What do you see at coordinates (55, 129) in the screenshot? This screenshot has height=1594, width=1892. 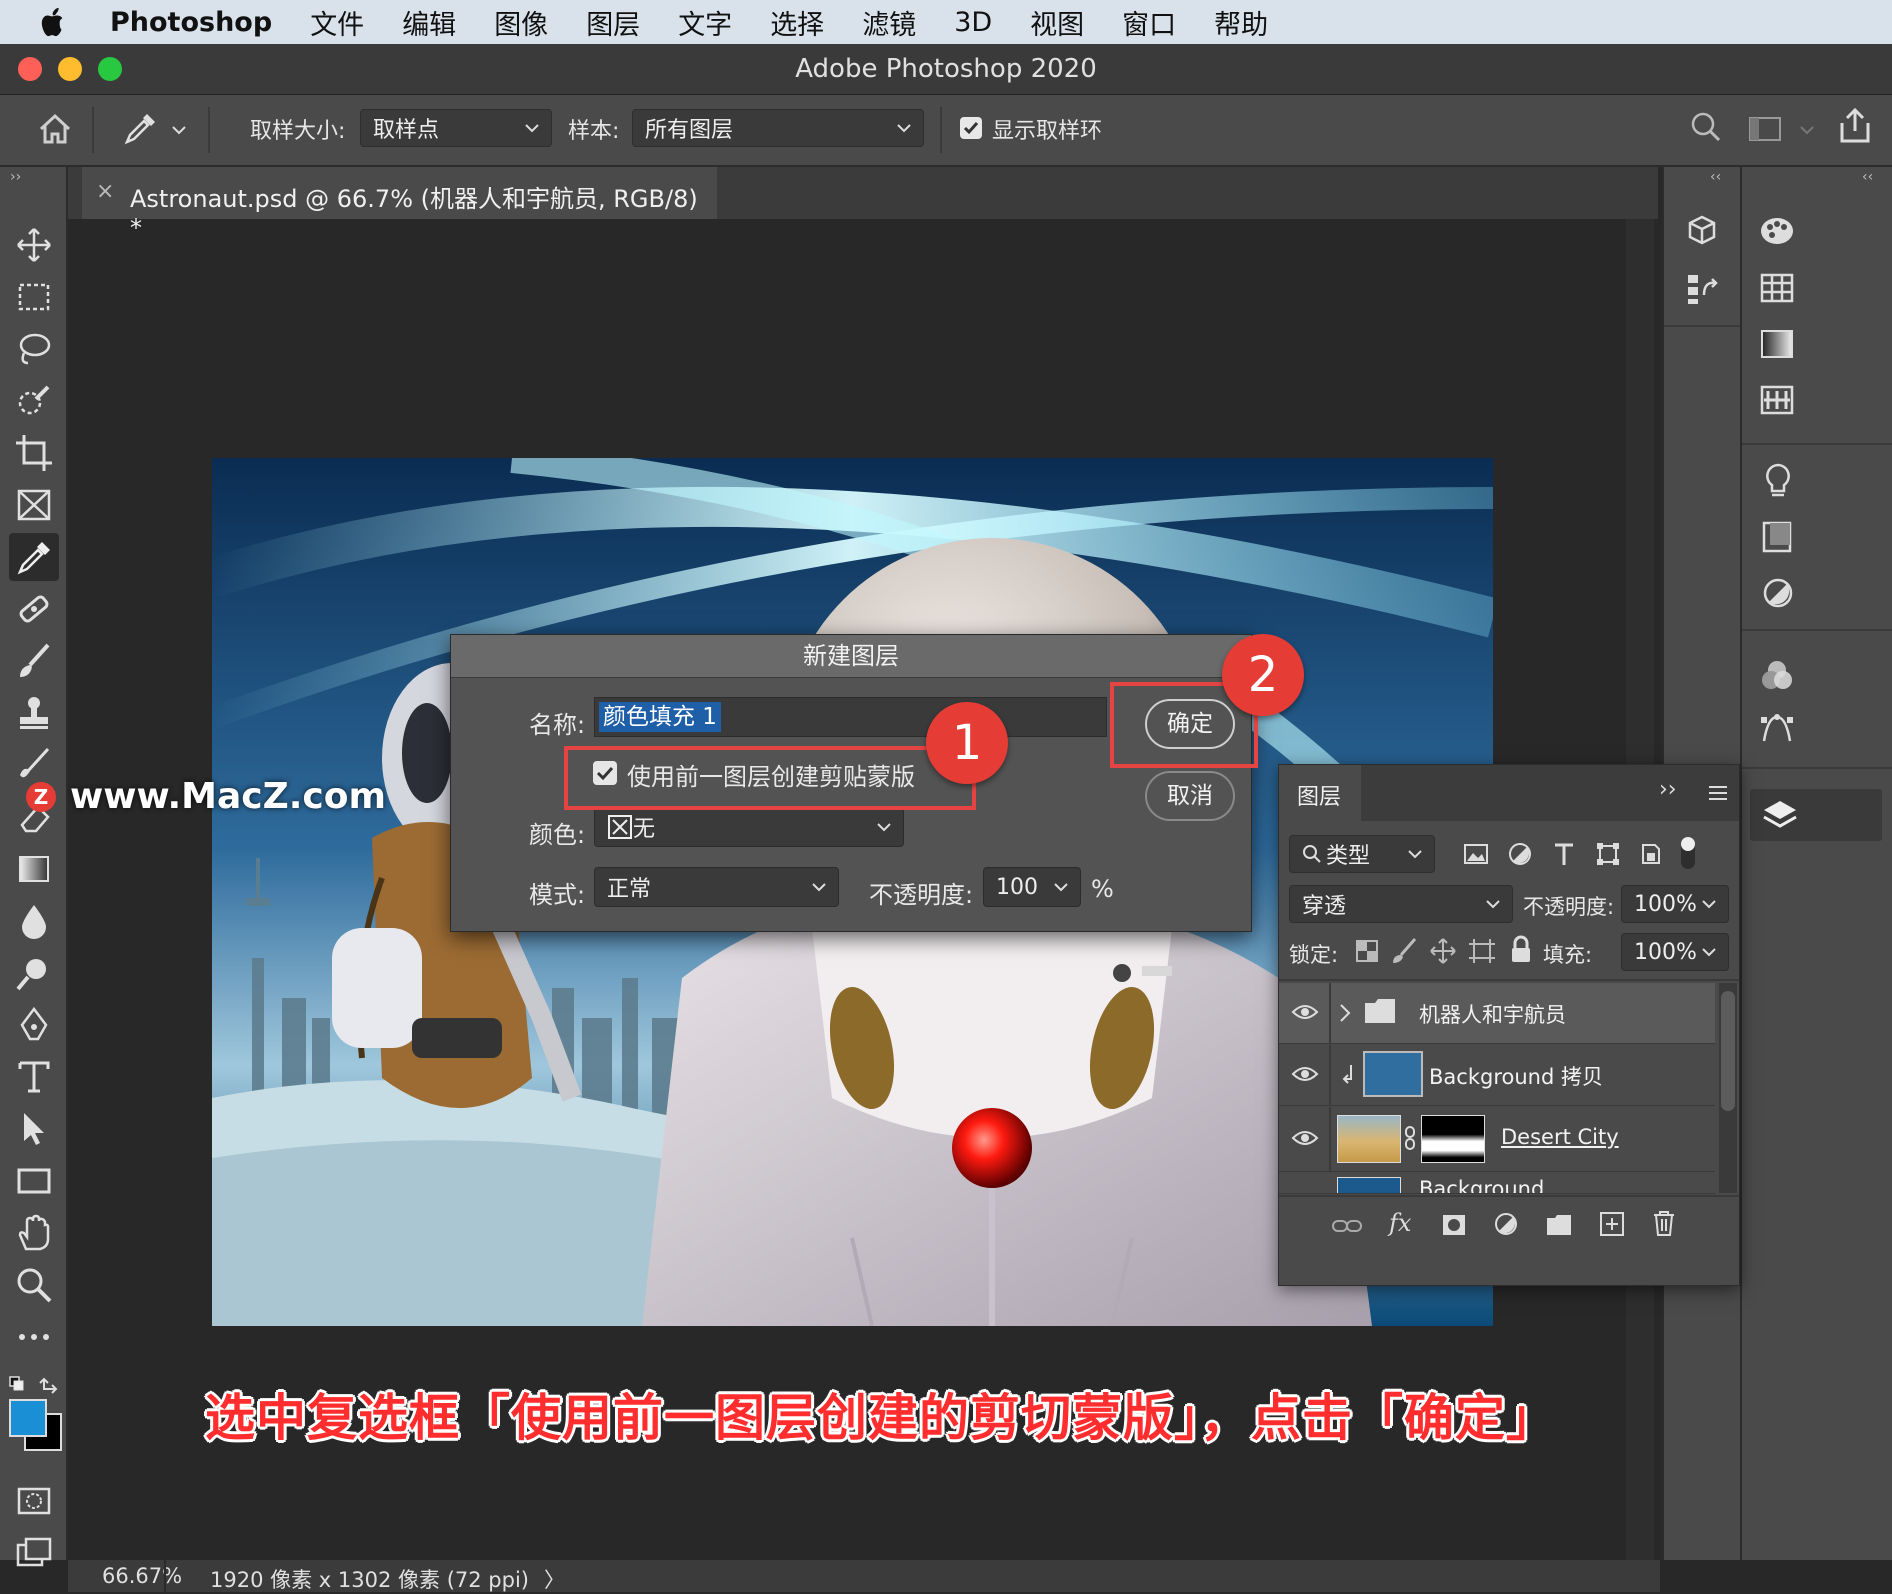 I see `home-icon` at bounding box center [55, 129].